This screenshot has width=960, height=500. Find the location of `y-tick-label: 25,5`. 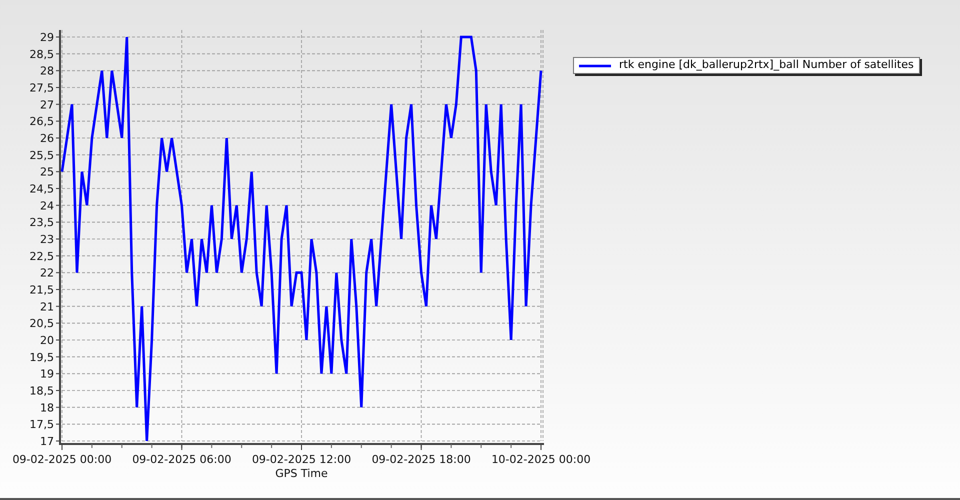

y-tick-label: 25,5 is located at coordinates (42, 155).